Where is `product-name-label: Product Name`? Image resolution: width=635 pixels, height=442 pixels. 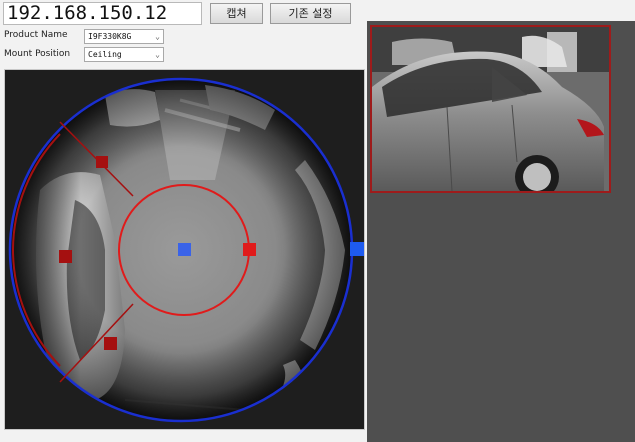 product-name-label: Product Name is located at coordinates (36, 35).